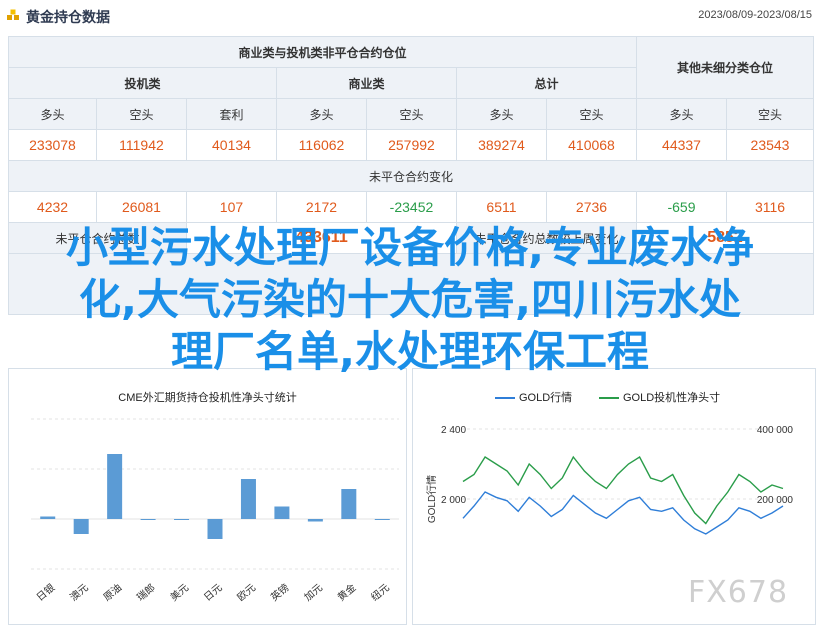  I want to click on value-cell: 40134, so click(231, 145).